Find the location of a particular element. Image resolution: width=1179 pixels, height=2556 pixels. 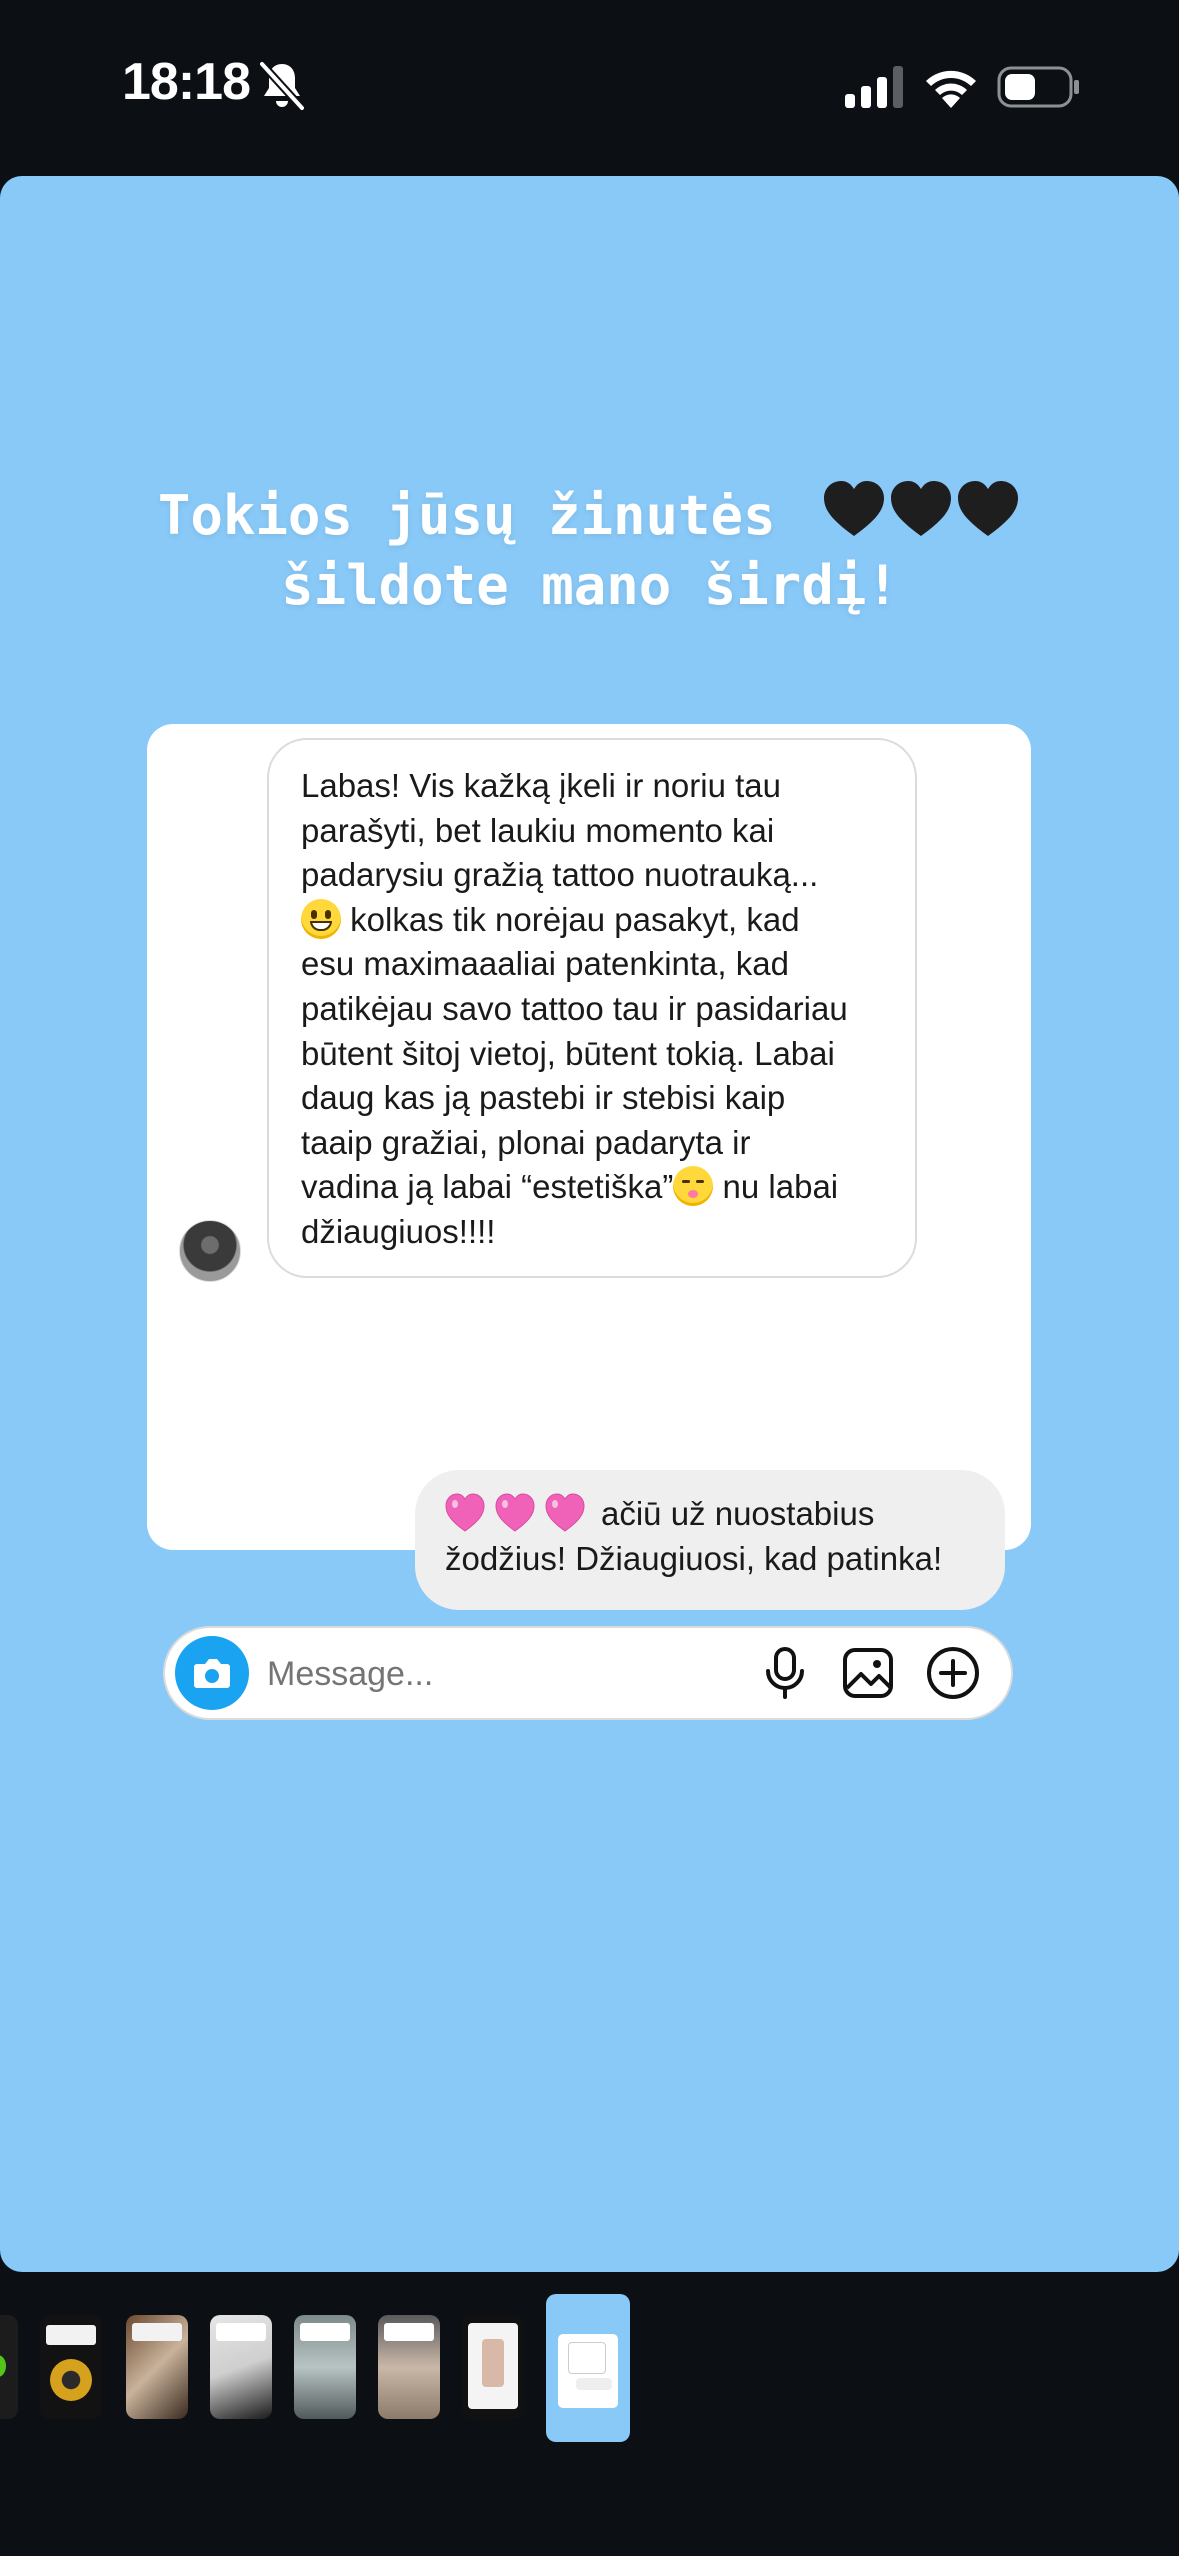

wifi-icon is located at coordinates (951, 89).